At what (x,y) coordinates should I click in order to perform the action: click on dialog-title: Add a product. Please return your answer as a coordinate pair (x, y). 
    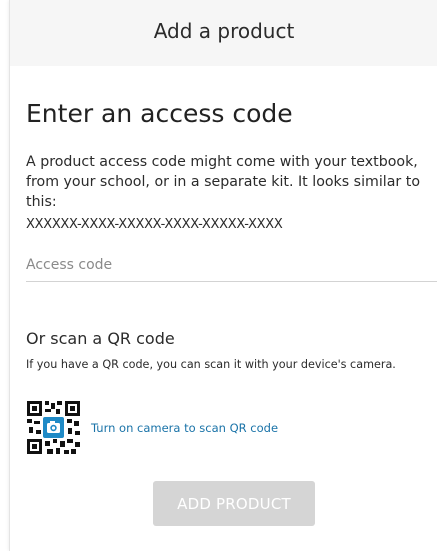
    Looking at the image, I should click on (224, 31).